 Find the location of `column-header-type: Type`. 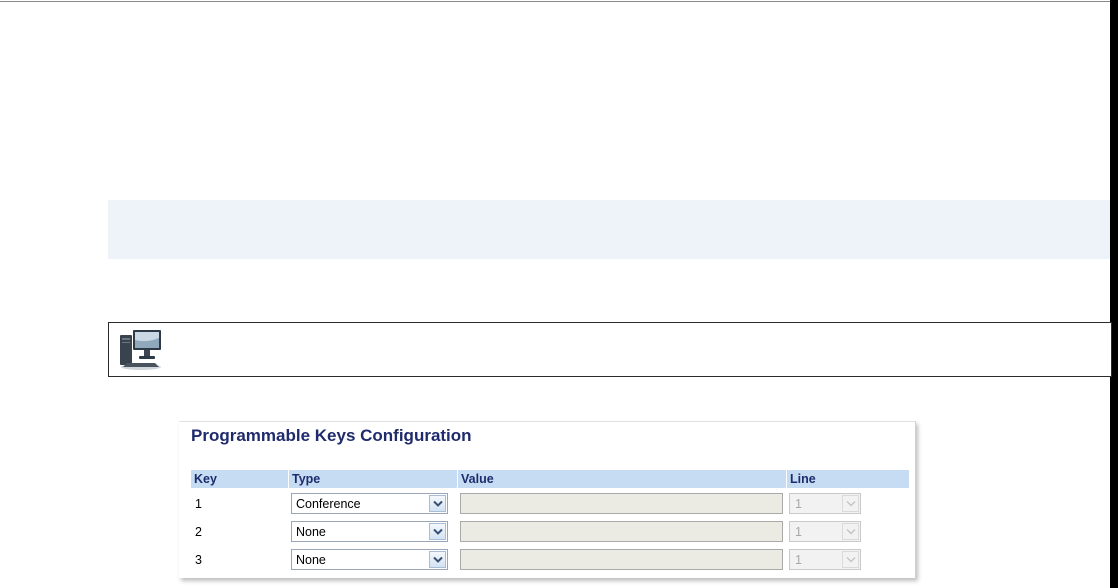

column-header-type: Type is located at coordinates (373, 479).